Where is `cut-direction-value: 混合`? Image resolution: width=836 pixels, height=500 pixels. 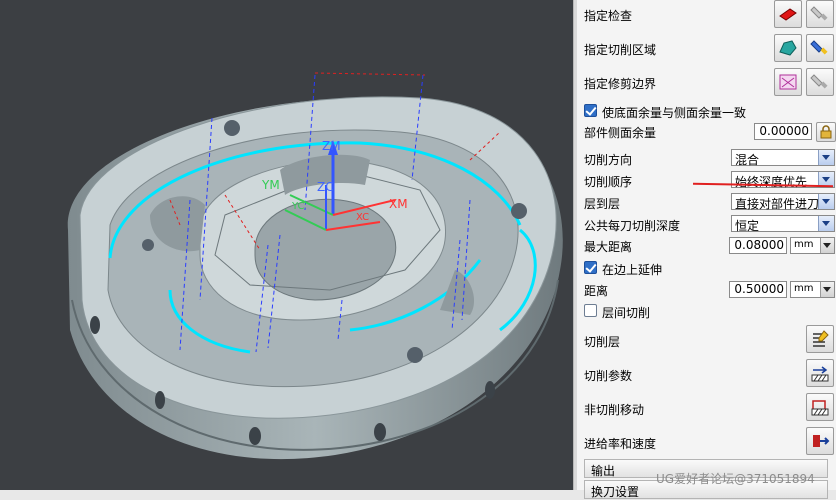 cut-direction-value: 混合 is located at coordinates (747, 160).